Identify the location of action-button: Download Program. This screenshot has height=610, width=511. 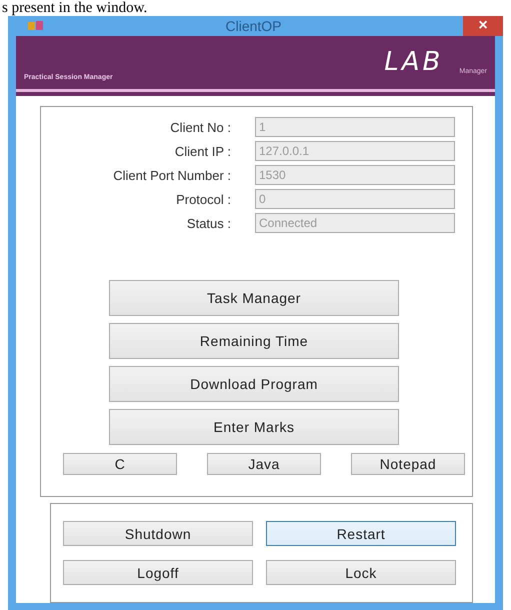
(254, 384).